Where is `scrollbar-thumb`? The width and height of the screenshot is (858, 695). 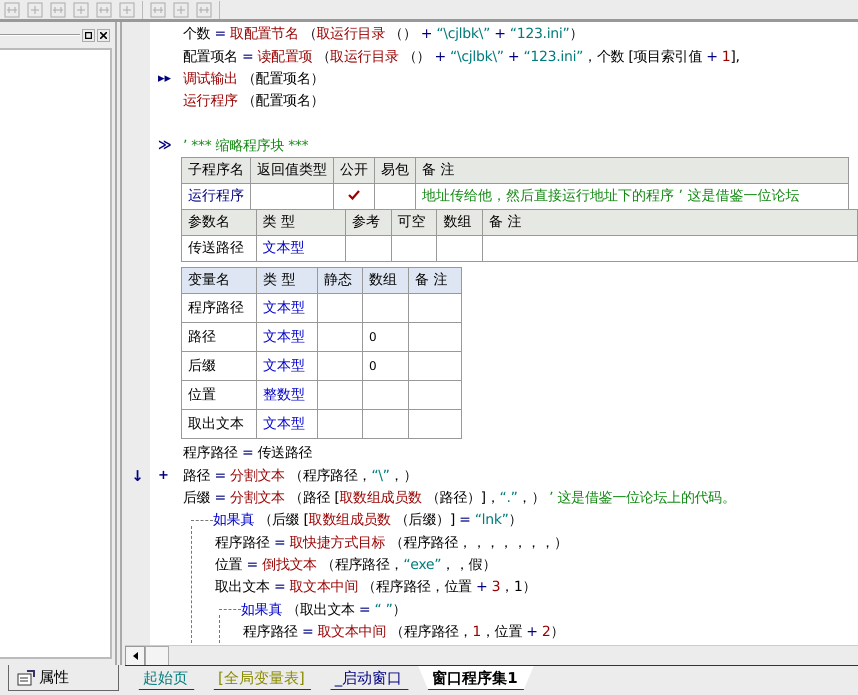
scrollbar-thumb is located at coordinates (157, 656).